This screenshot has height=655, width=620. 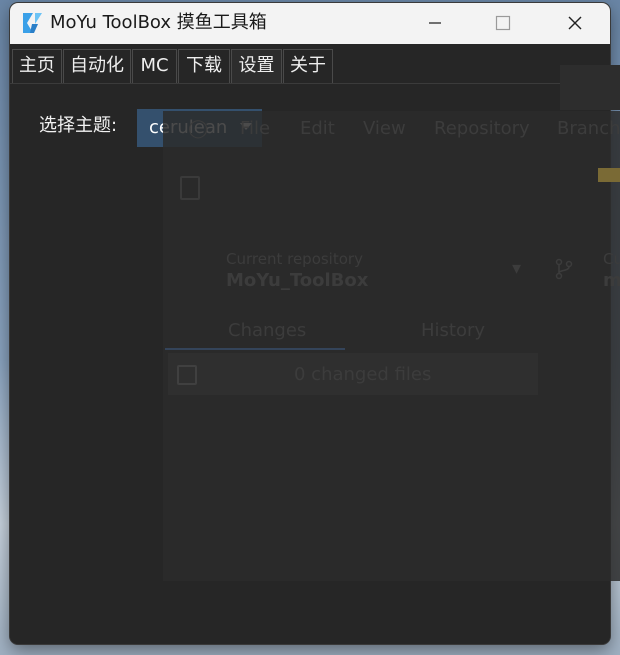 I want to click on bg-branch-label: Cu, so click(x=611, y=259).